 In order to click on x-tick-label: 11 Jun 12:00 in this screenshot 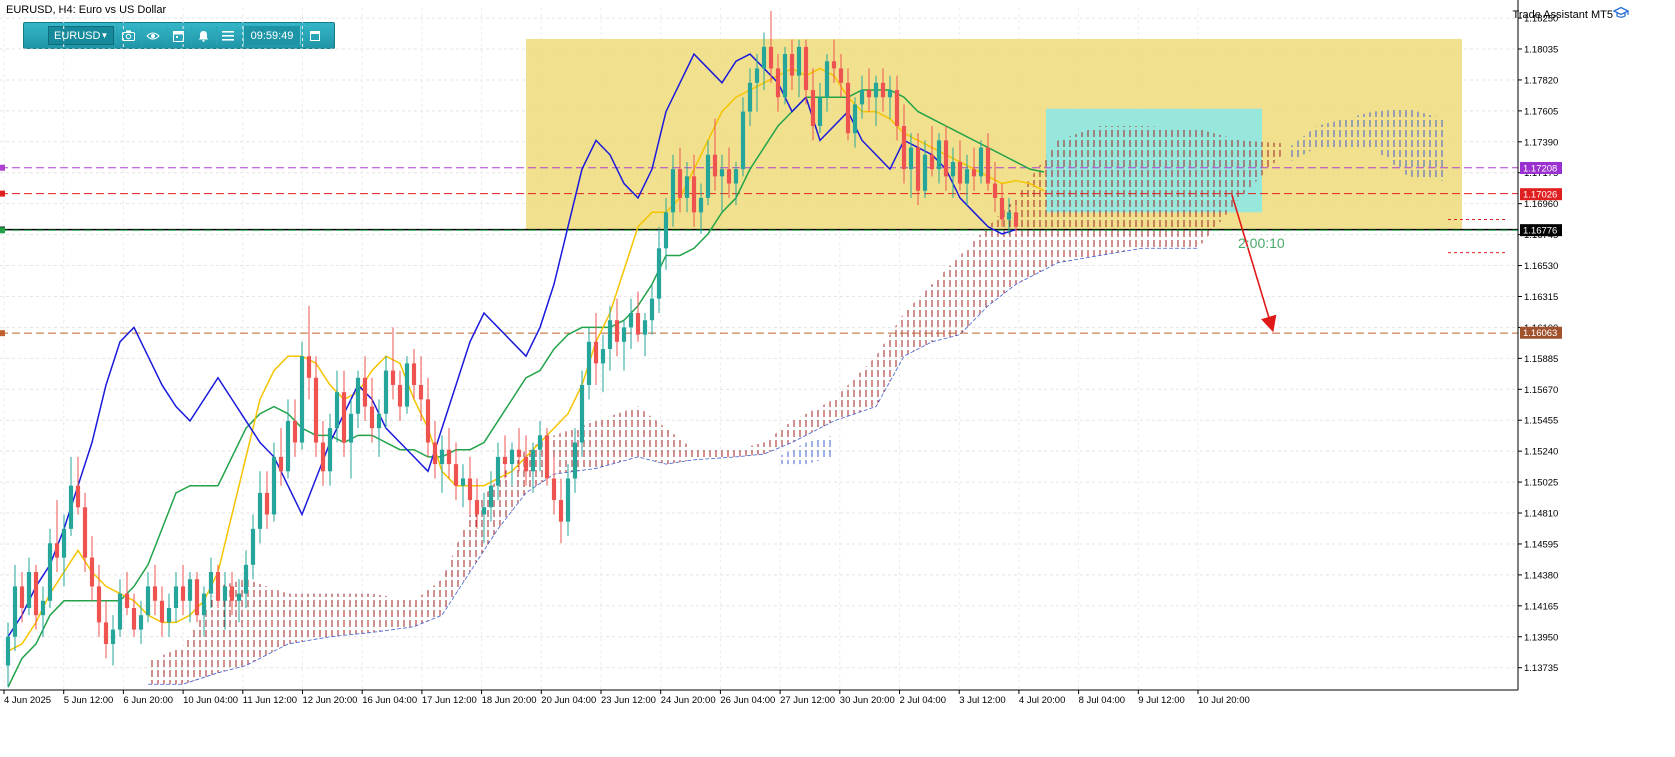, I will do `click(270, 700)`.